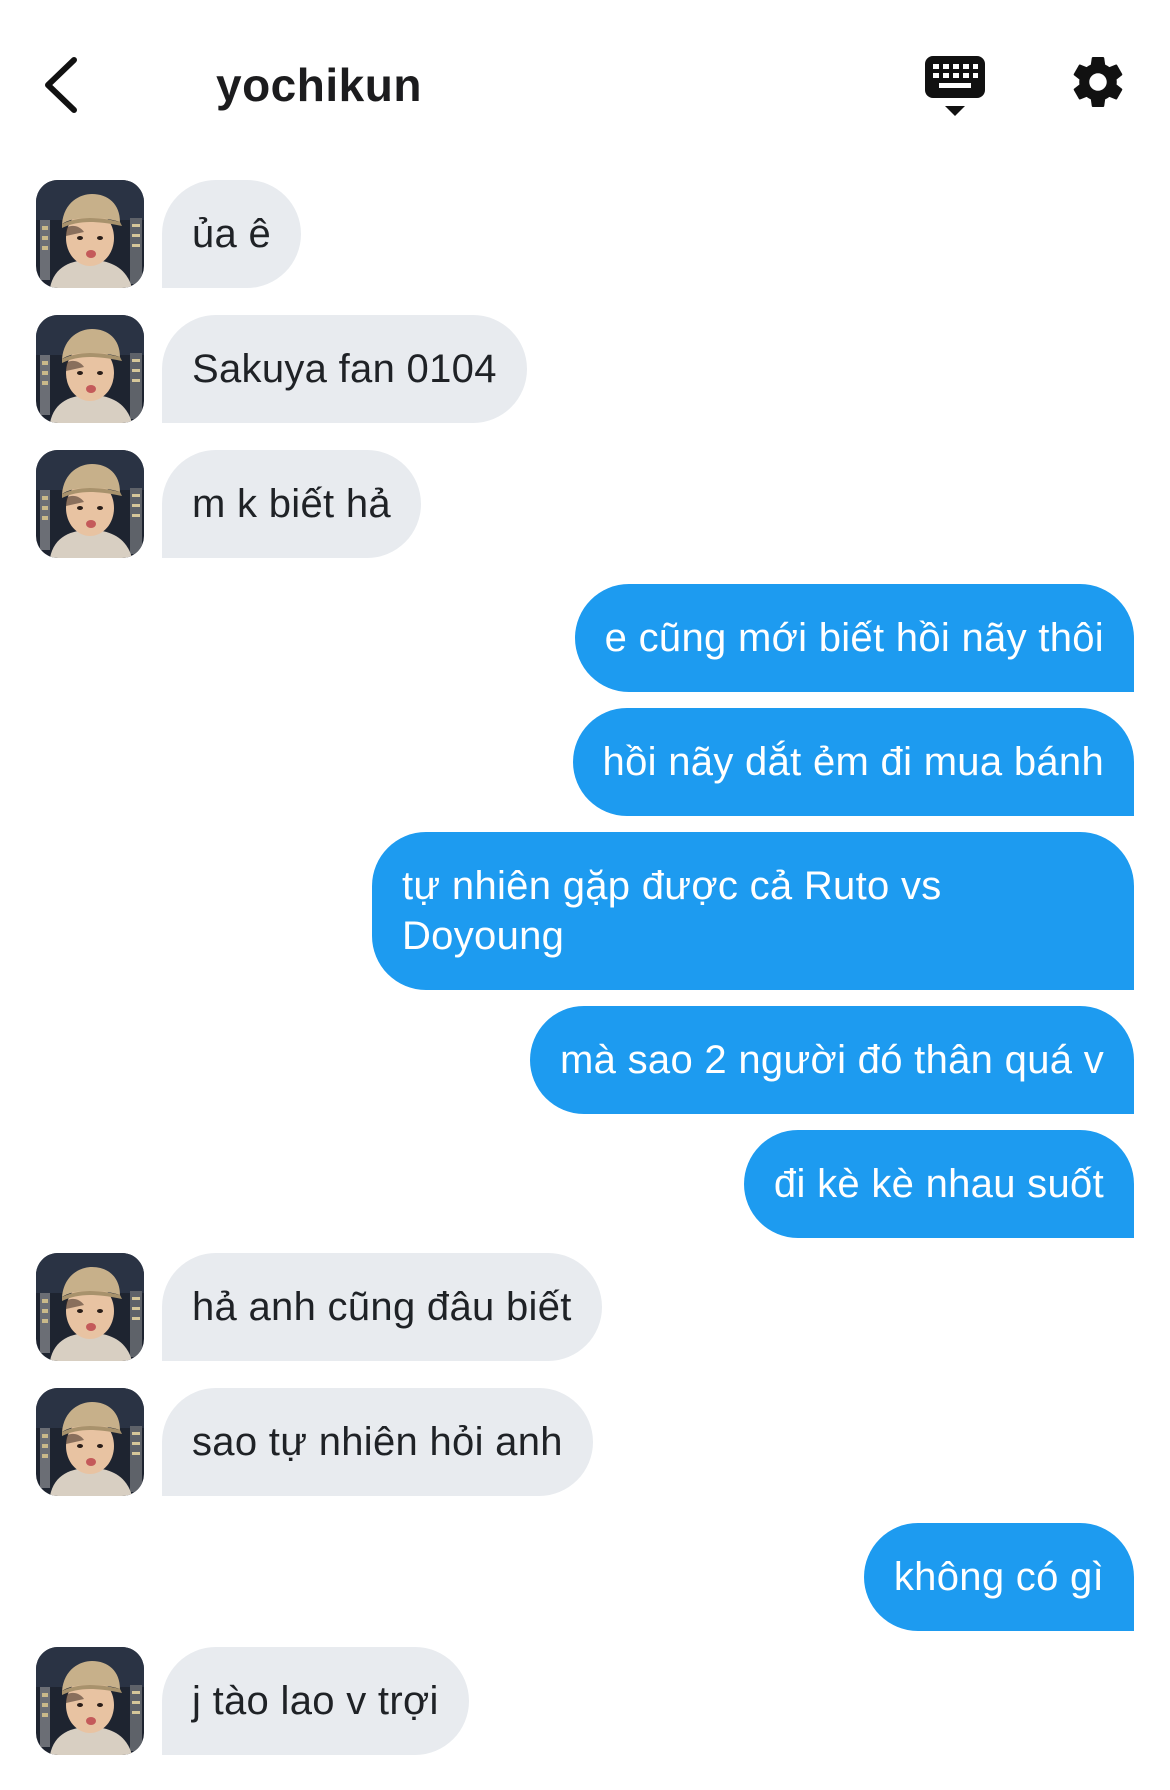 The height and width of the screenshot is (1790, 1170). I want to click on gear-icon, so click(1098, 82).